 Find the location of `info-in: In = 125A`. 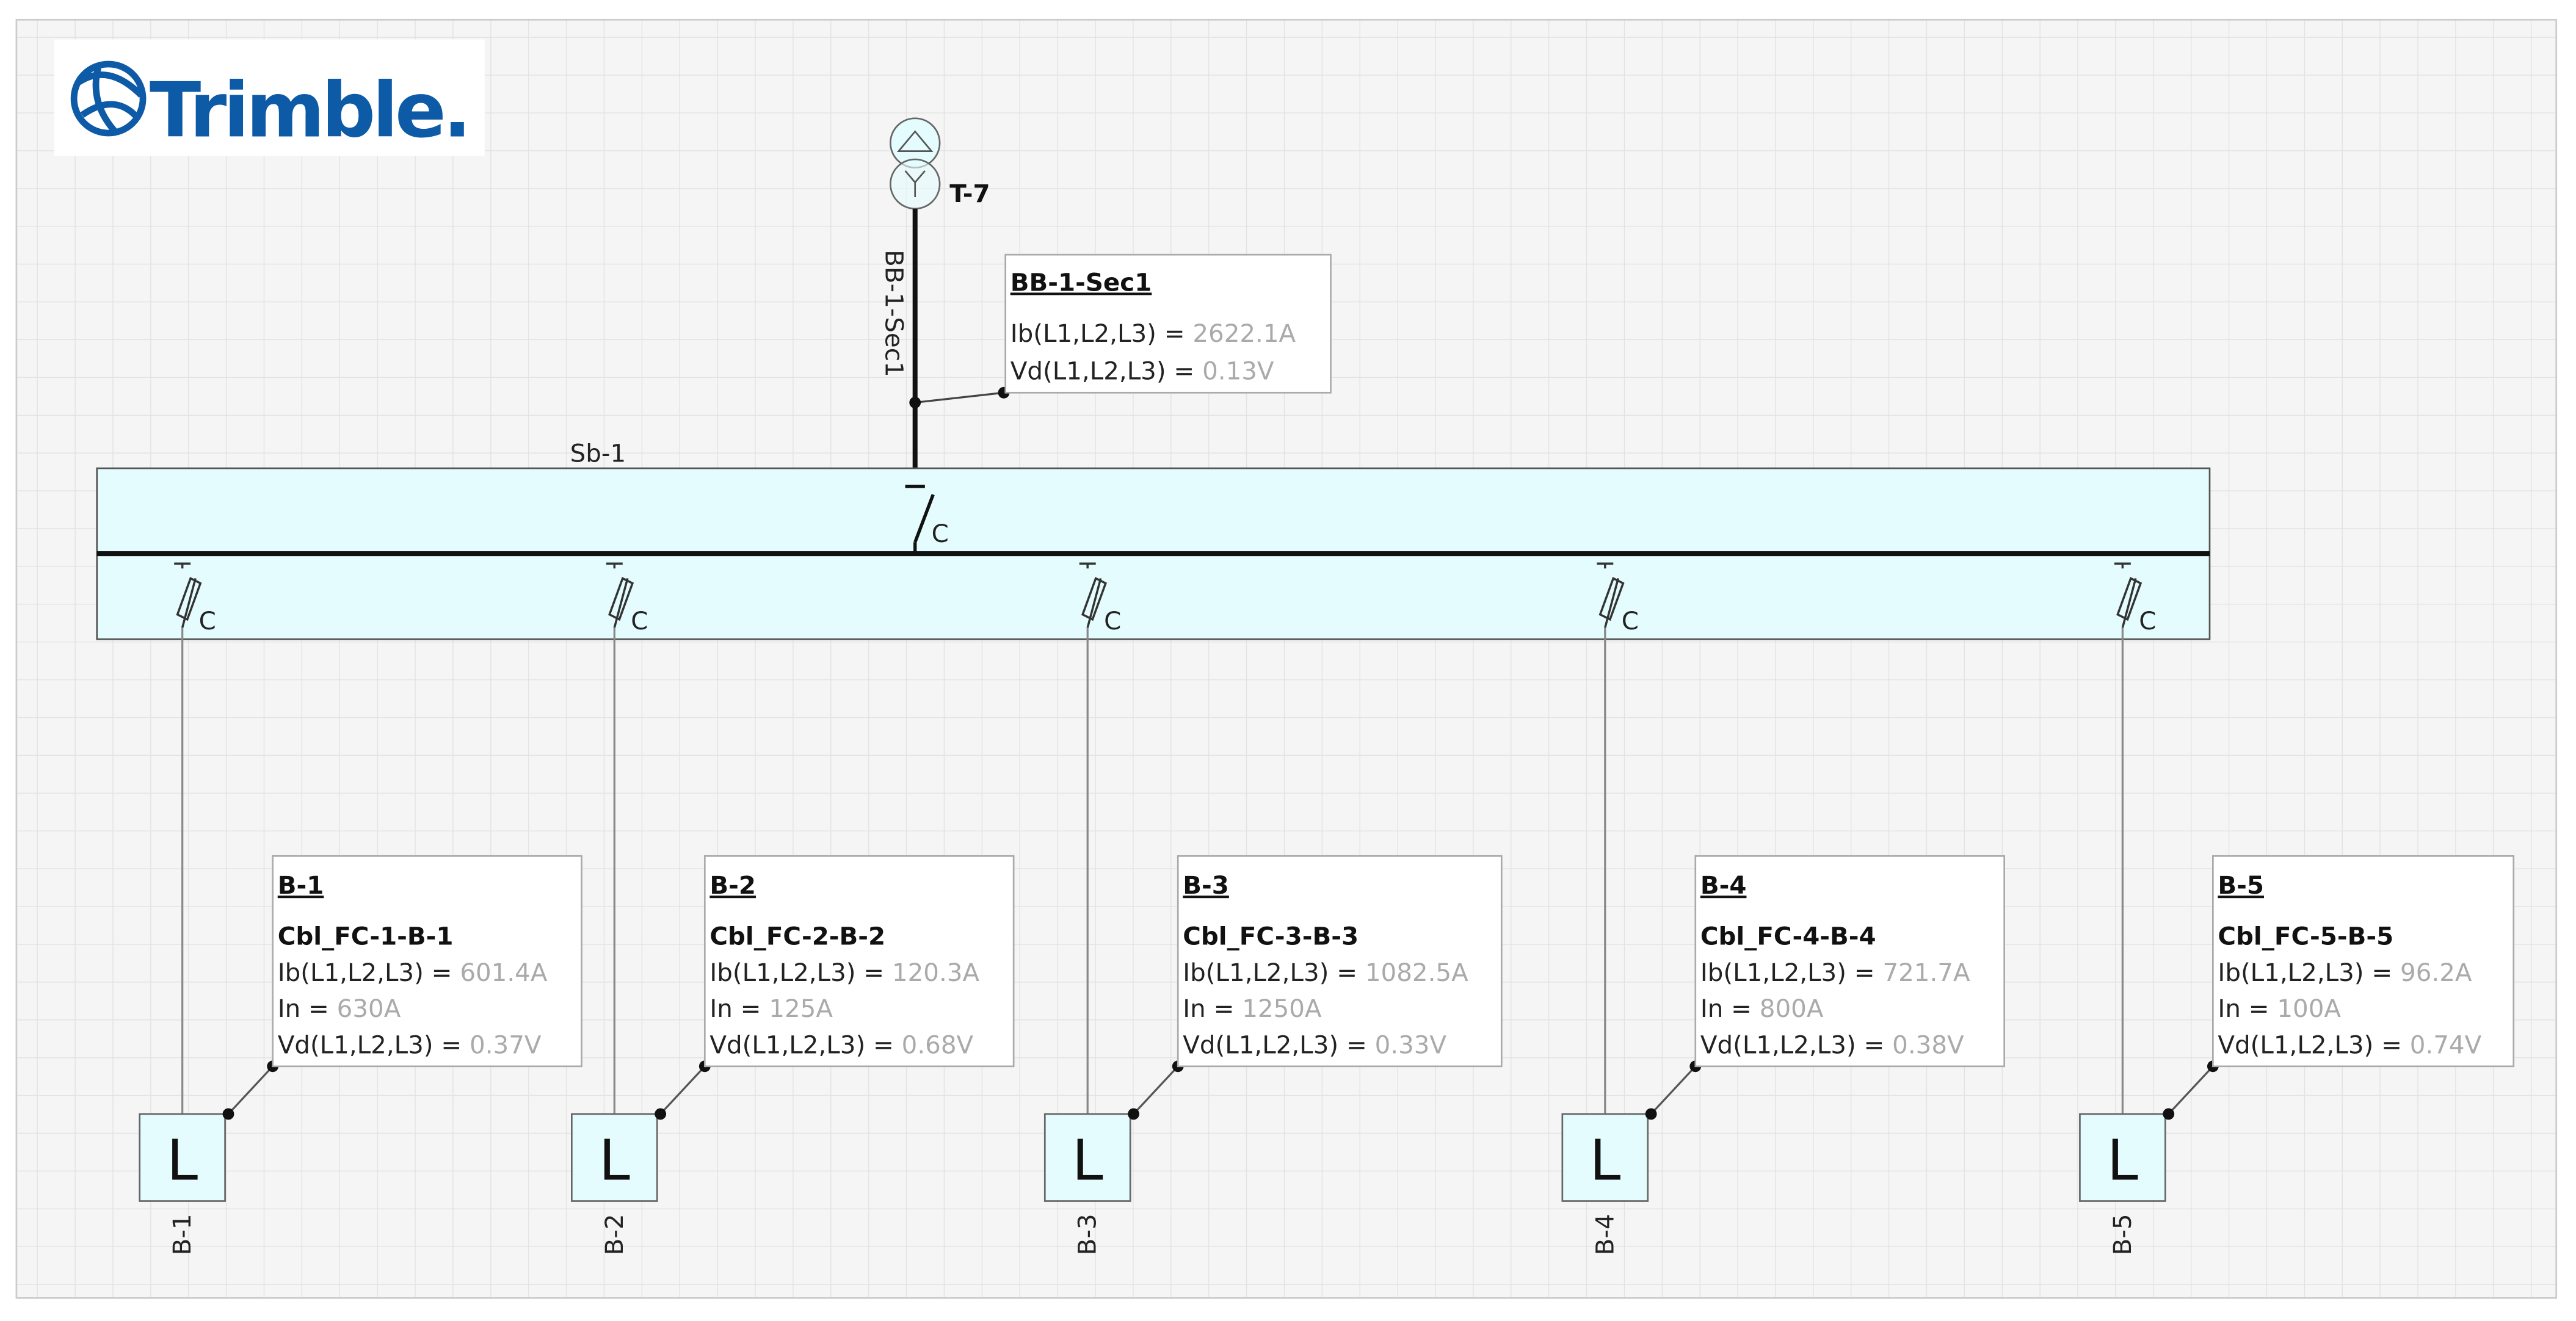

info-in: In = 125A is located at coordinates (771, 1008).